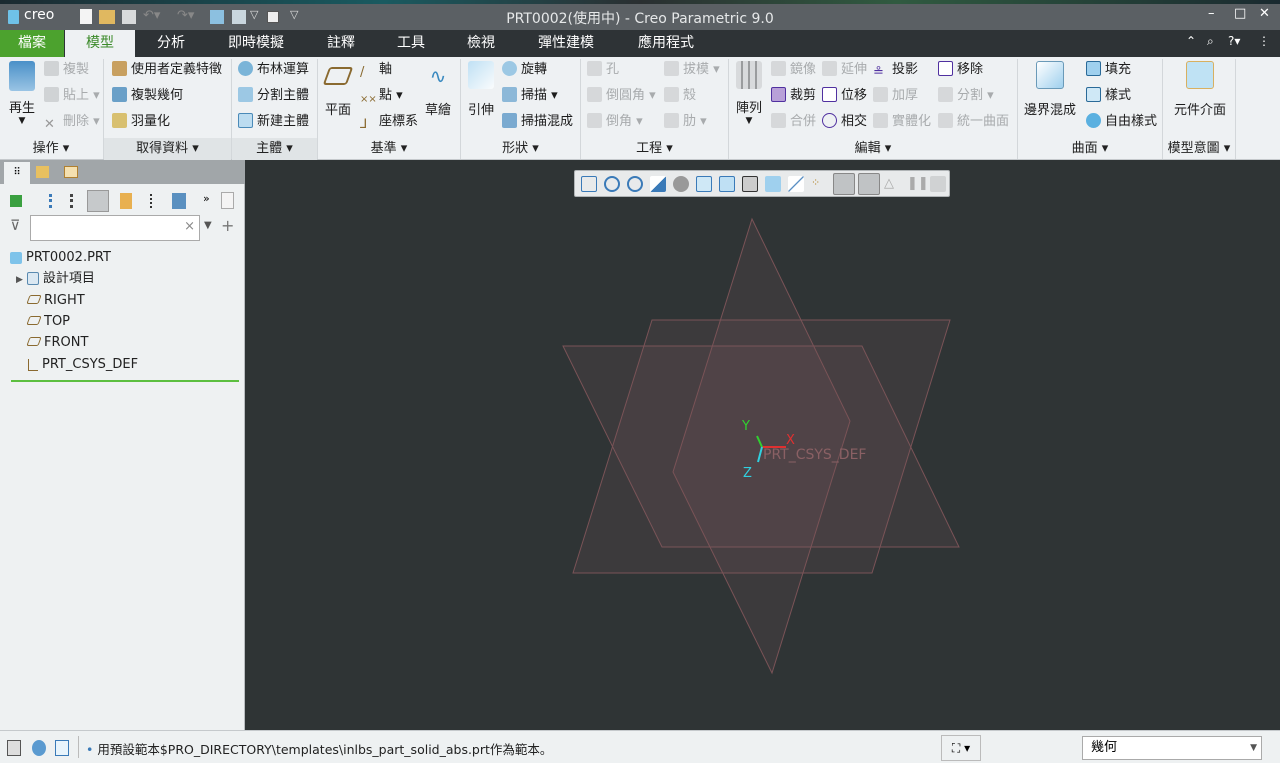  Describe the element at coordinates (14, 748) in the screenshot. I see `show-navigator-icon` at that location.